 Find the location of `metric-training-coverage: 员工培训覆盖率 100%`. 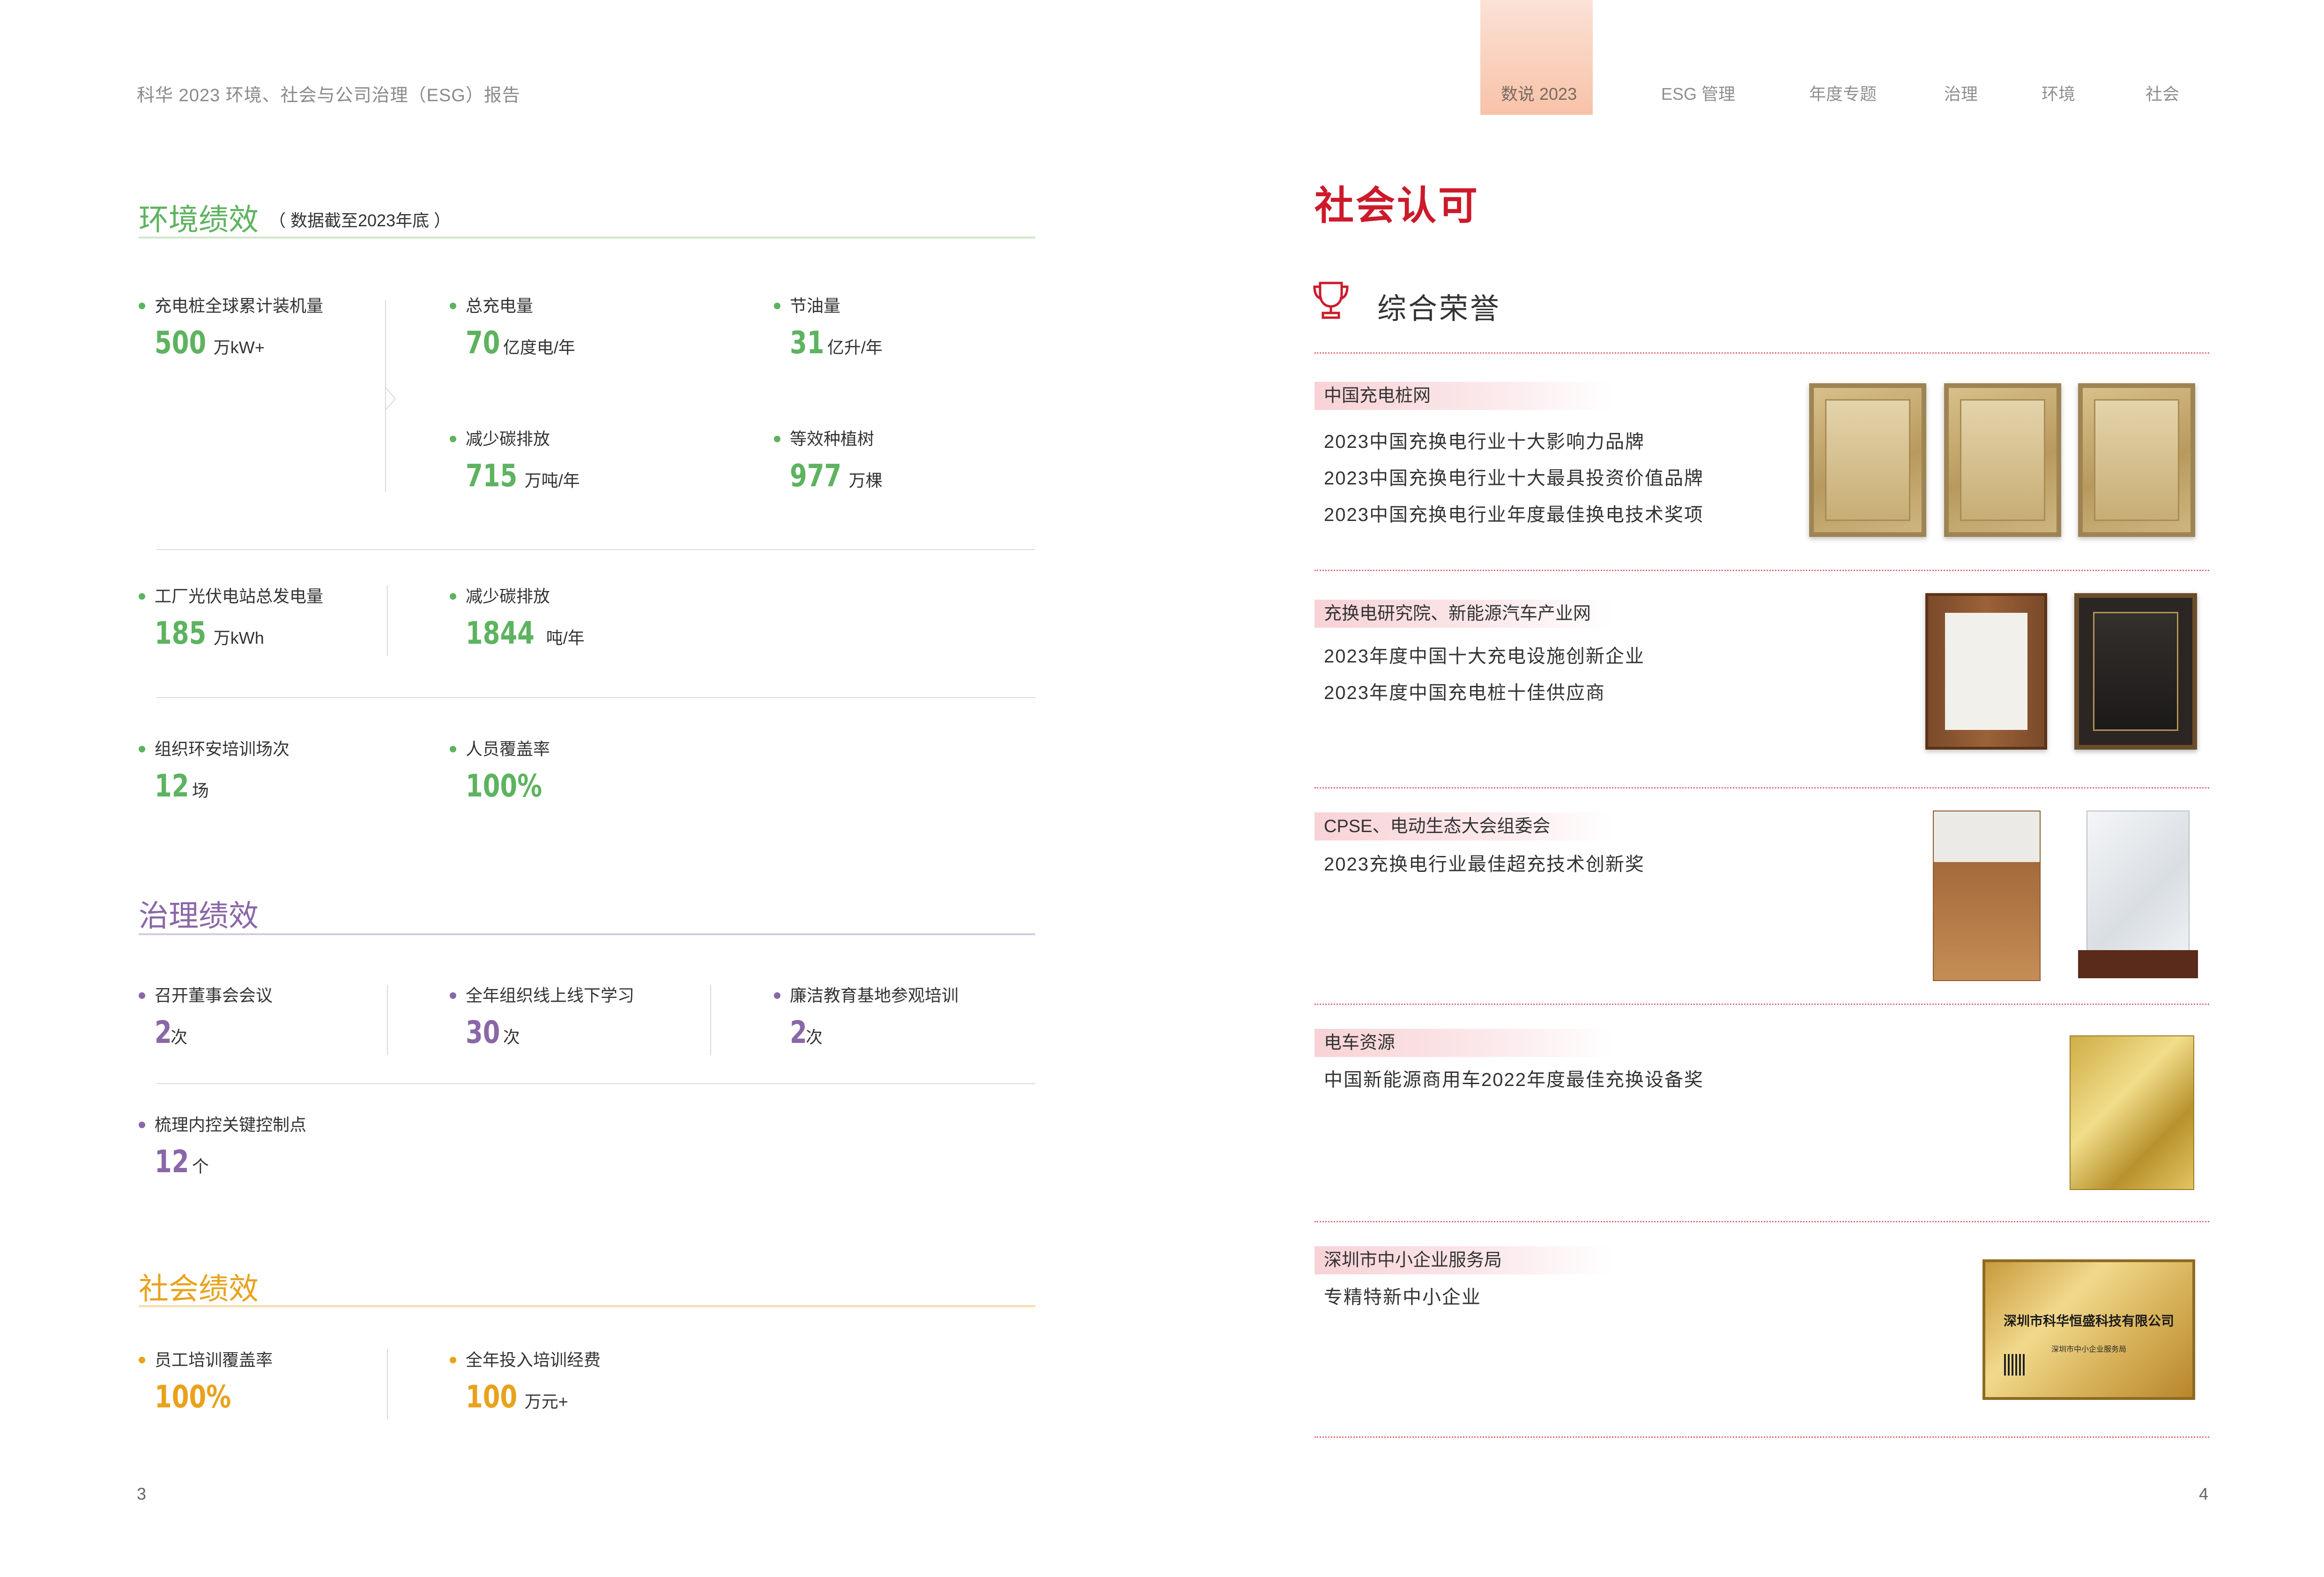

metric-training-coverage: 员工培训覆盖率 100% is located at coordinates (206, 1385).